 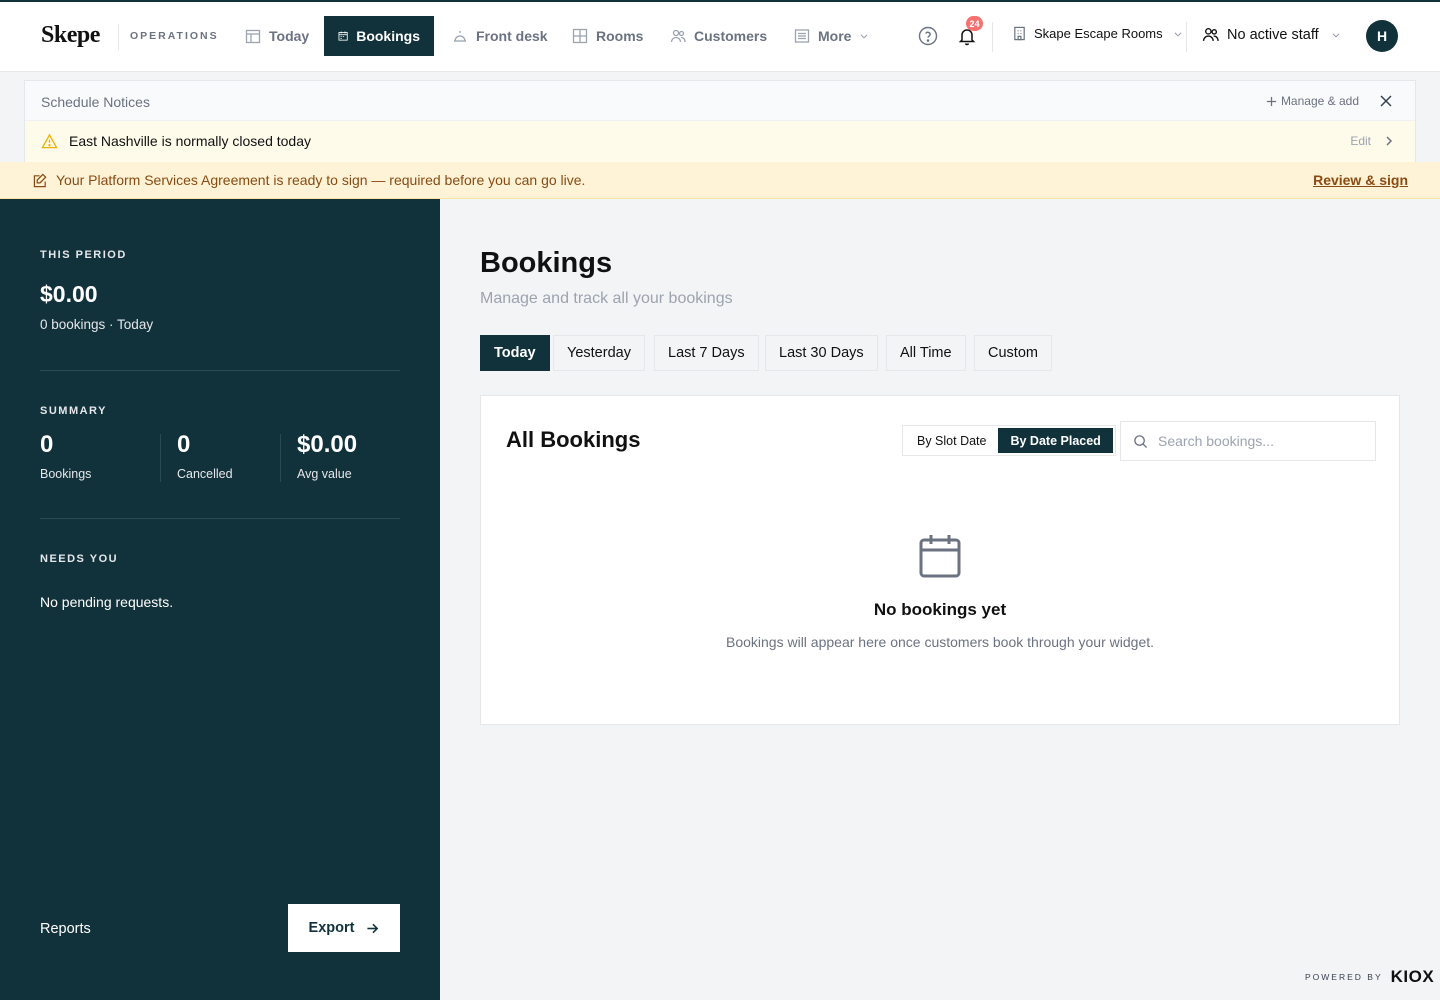 I want to click on range-all-time: All Time, so click(x=926, y=353).